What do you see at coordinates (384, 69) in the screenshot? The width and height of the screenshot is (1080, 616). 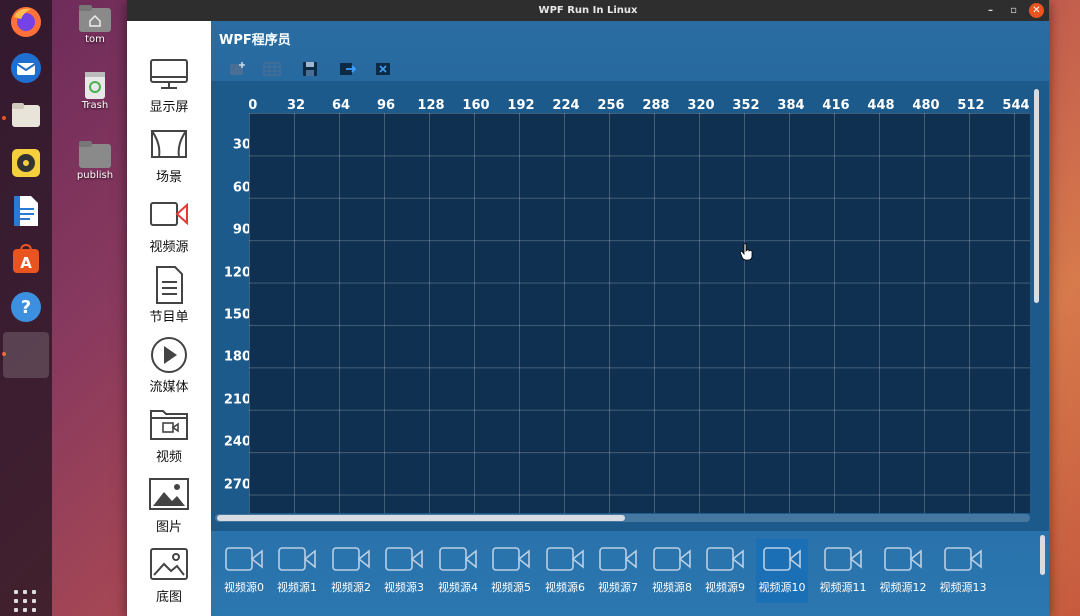 I see `clear-icon` at bounding box center [384, 69].